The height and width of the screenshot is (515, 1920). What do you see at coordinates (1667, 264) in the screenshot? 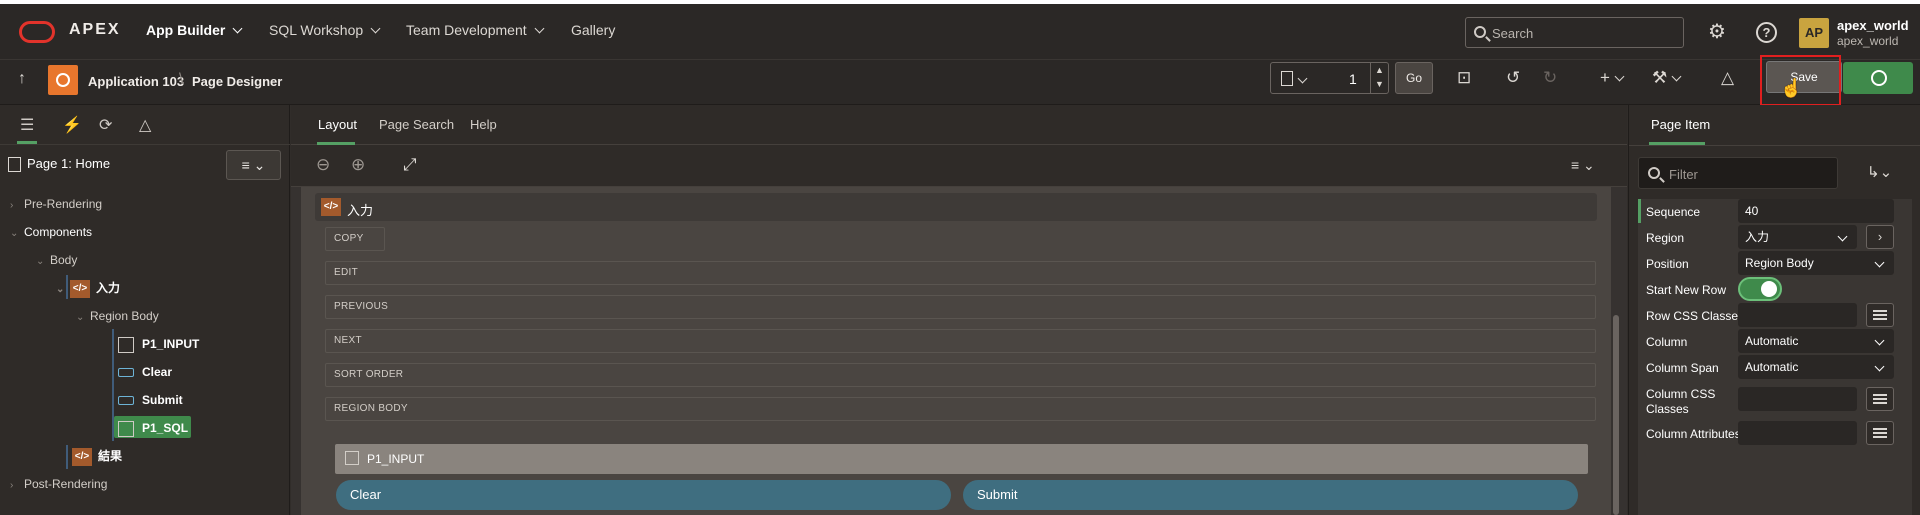
I see `prop-label-position: Position` at bounding box center [1667, 264].